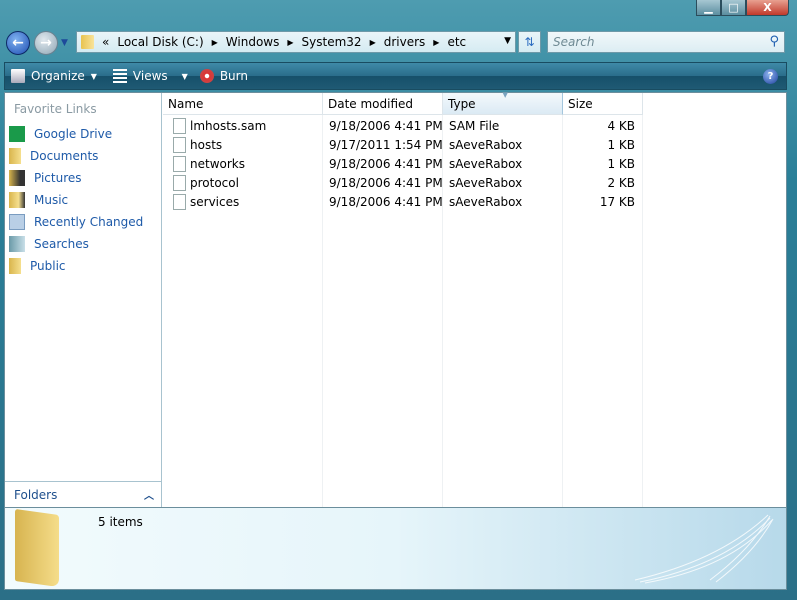 Image resolution: width=797 pixels, height=600 pixels. Describe the element at coordinates (55, 109) in the screenshot. I see `favorite-links-title: Favorite Links` at that location.